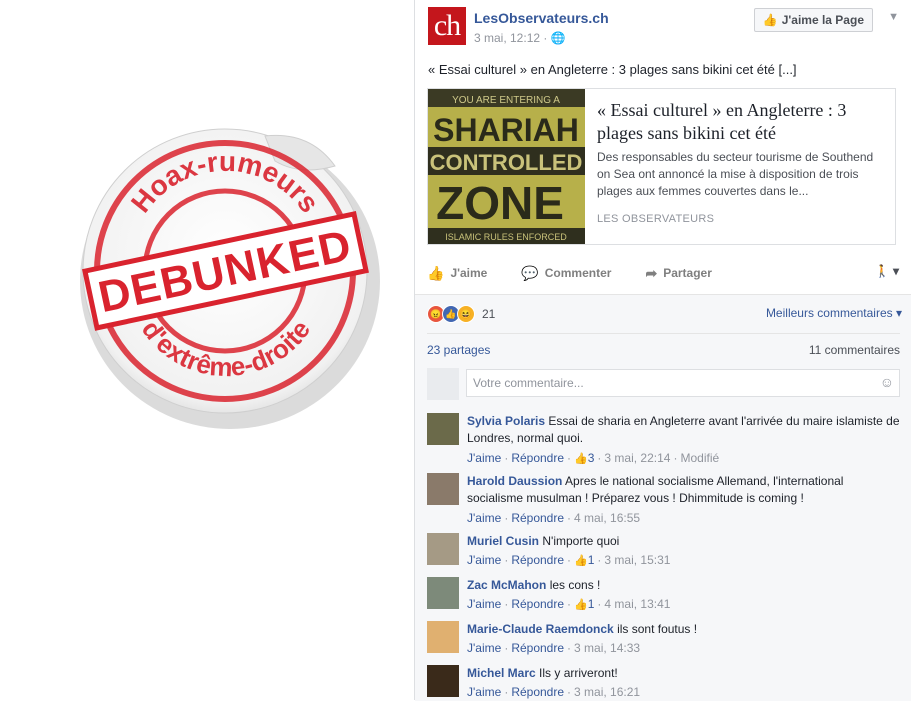 This screenshot has width=911, height=701. What do you see at coordinates (887, 382) in the screenshot?
I see `emoji-icon: ☺` at bounding box center [887, 382].